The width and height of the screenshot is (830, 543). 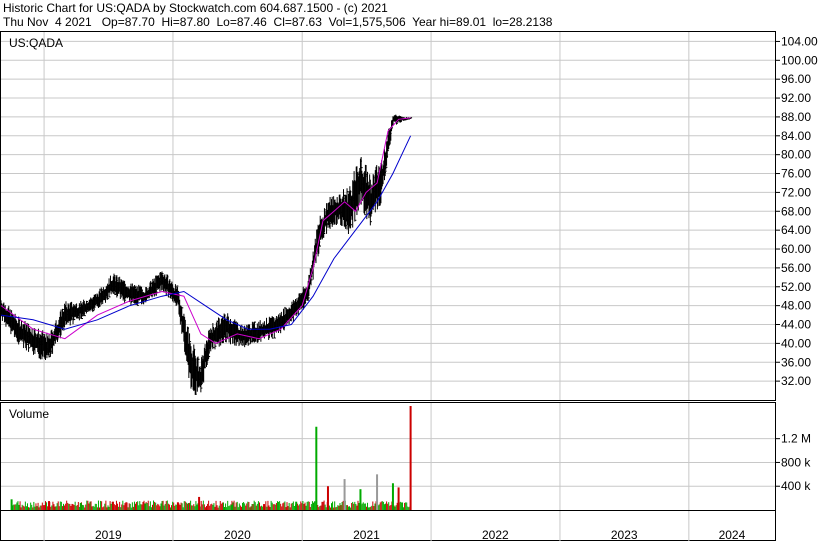 What do you see at coordinates (796, 192) in the screenshot?
I see `price-tick-label: 72.00` at bounding box center [796, 192].